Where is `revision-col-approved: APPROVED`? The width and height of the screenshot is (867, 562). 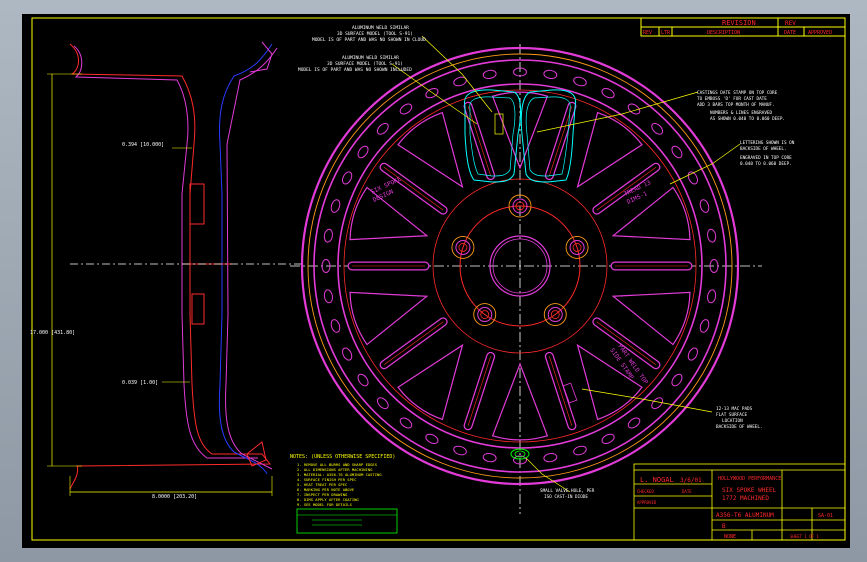 revision-col-approved: APPROVED is located at coordinates (820, 33).